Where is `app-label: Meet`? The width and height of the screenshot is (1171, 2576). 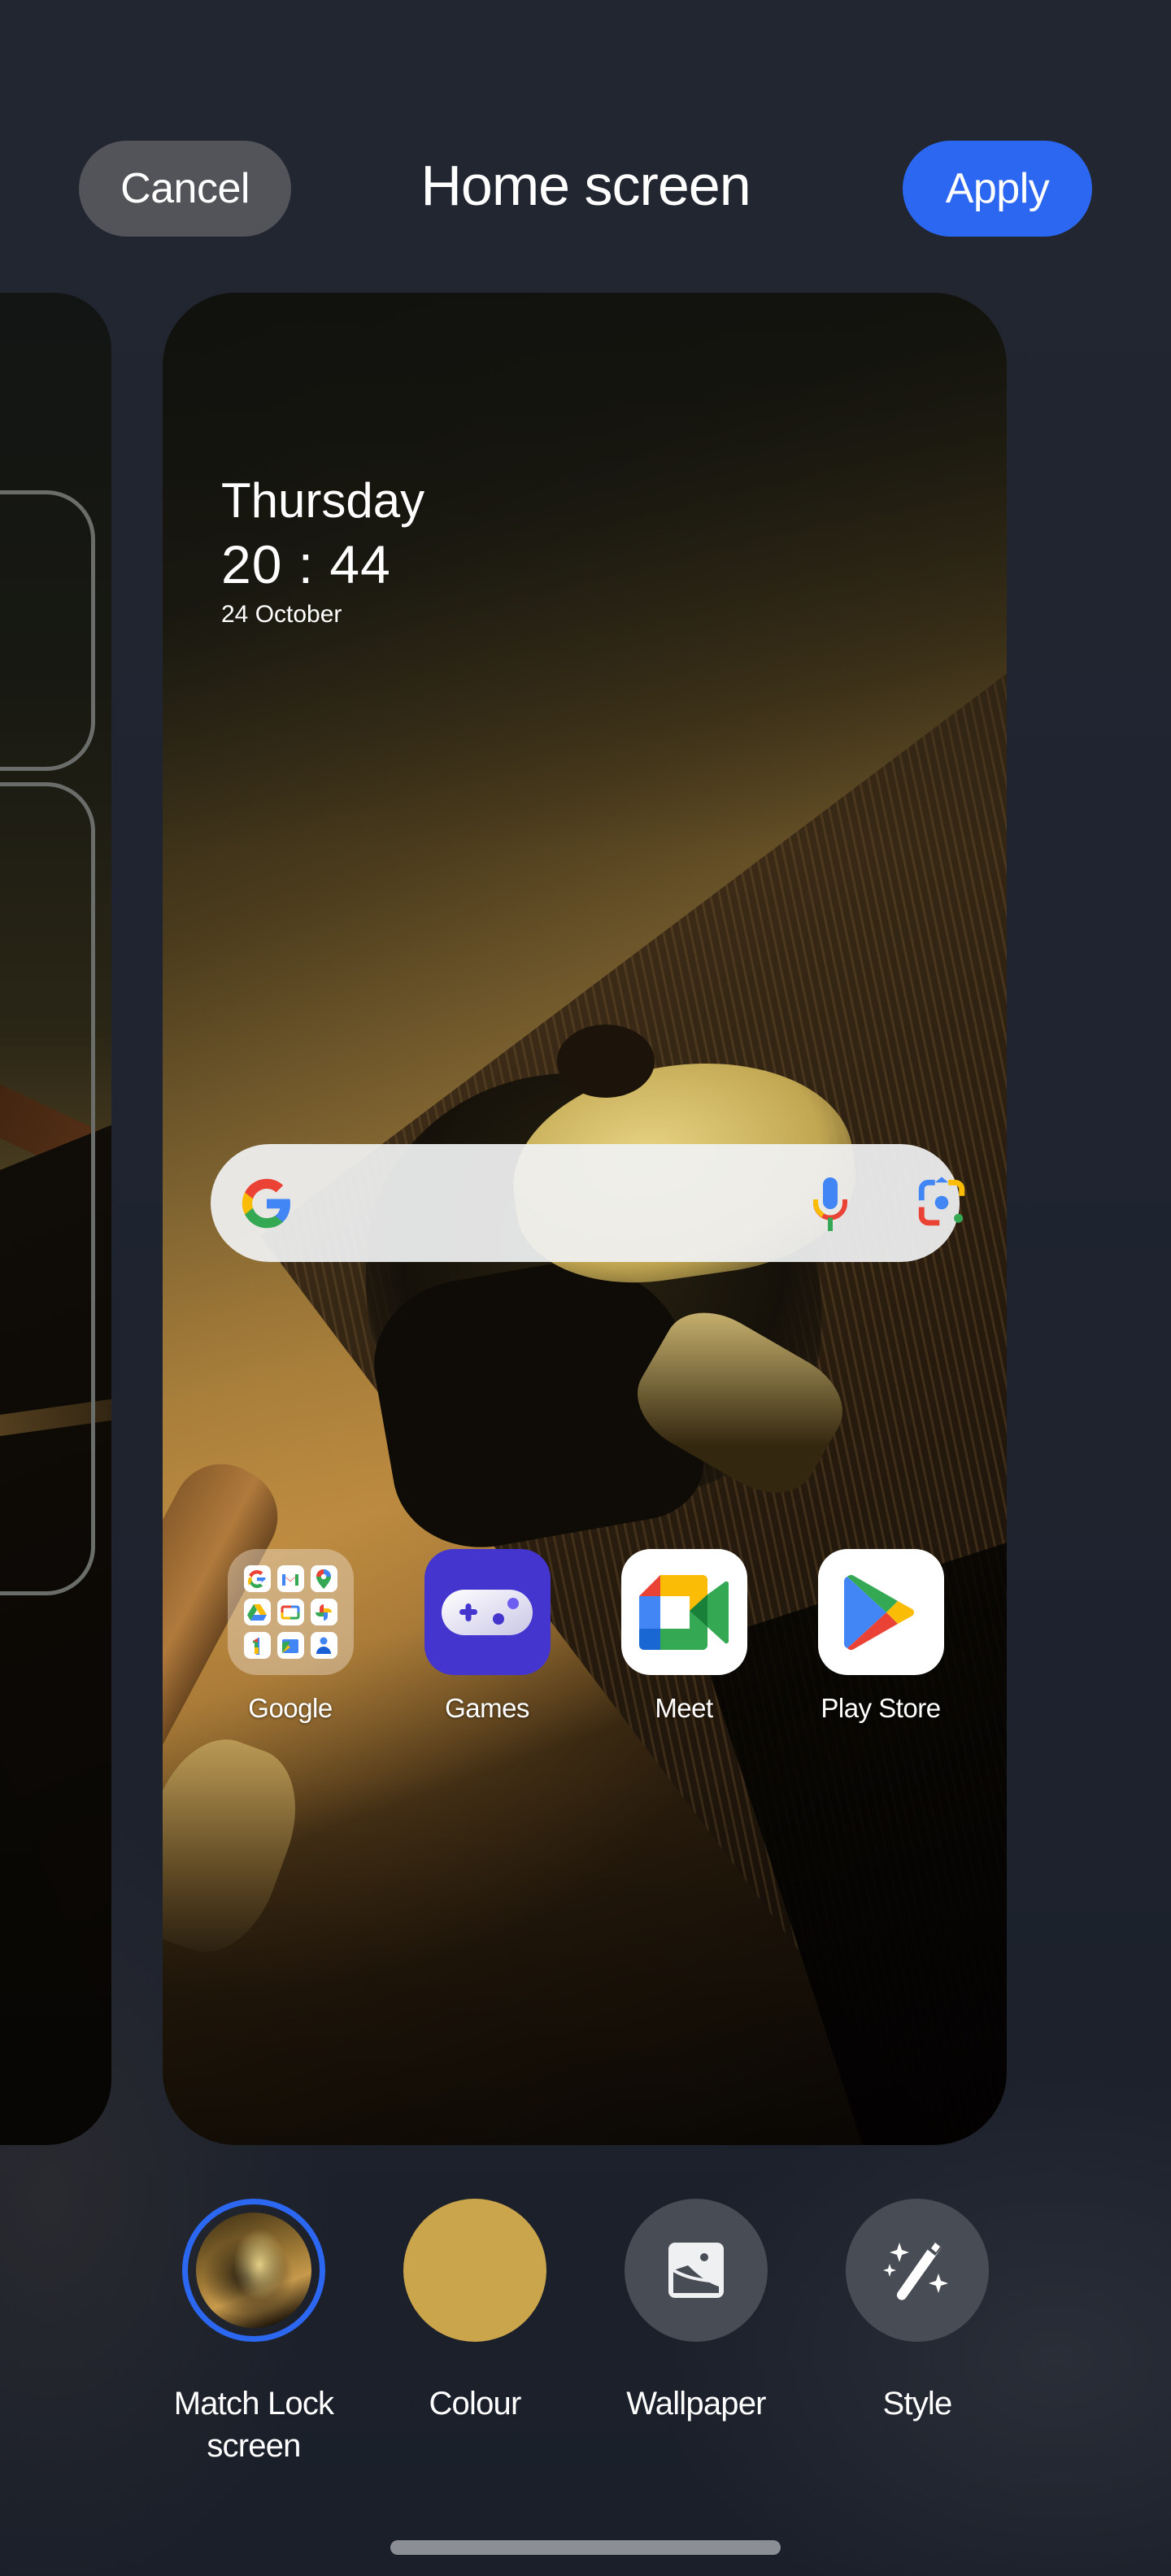
app-label: Meet is located at coordinates (684, 1708).